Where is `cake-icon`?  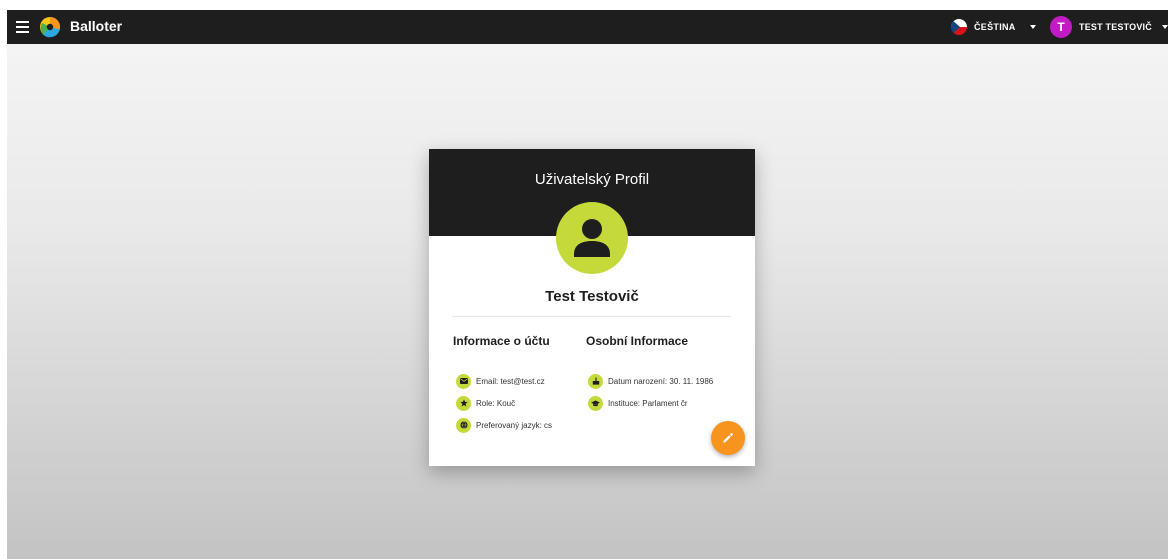 cake-icon is located at coordinates (595, 381).